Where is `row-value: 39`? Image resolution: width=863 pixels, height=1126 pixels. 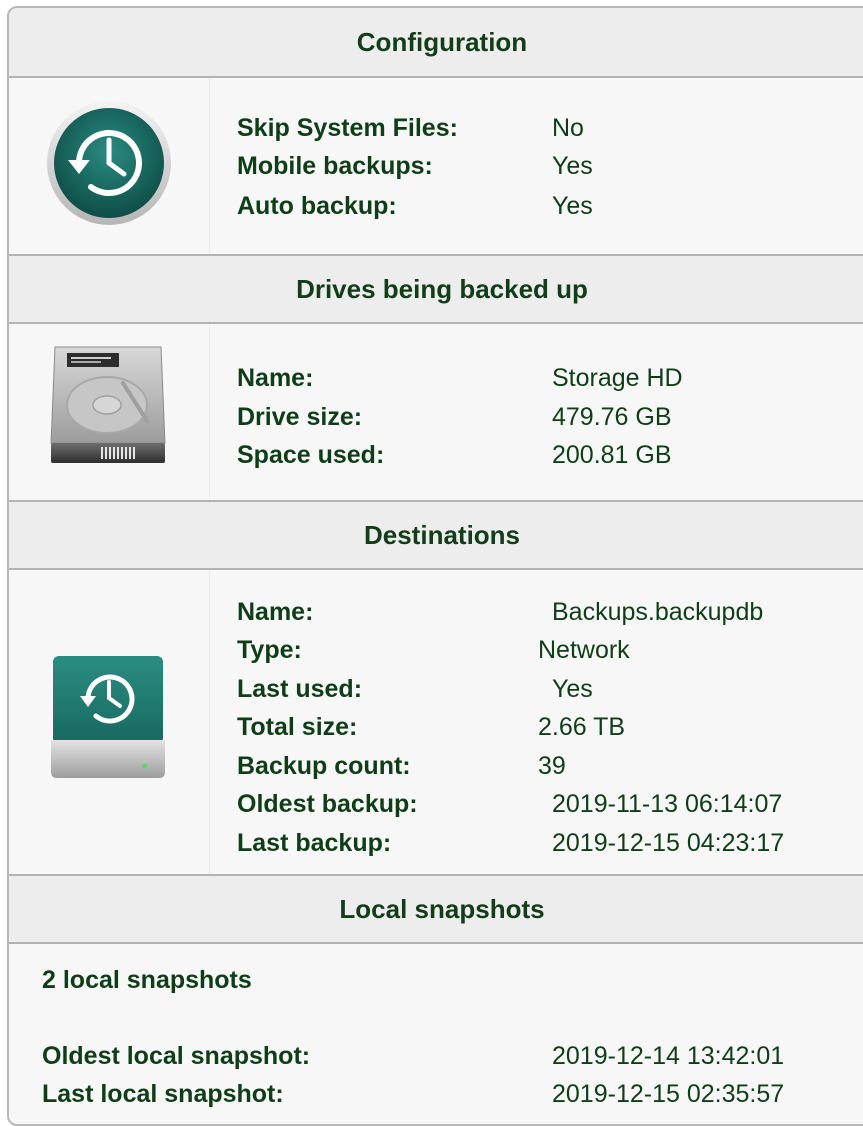 row-value: 39 is located at coordinates (552, 766).